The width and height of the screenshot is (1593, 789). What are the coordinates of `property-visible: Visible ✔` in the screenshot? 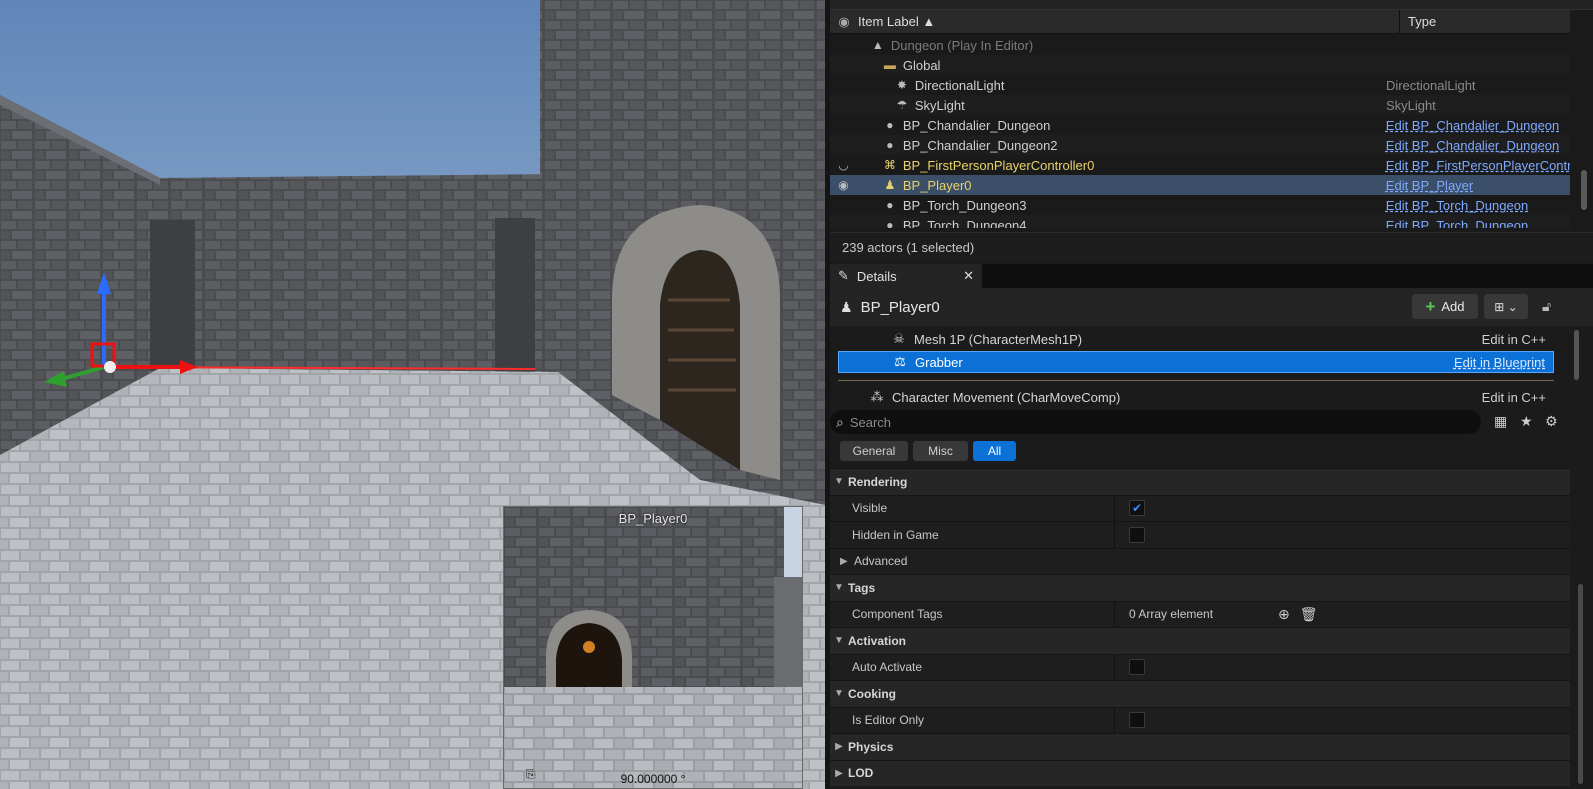 It's located at (1200, 507).